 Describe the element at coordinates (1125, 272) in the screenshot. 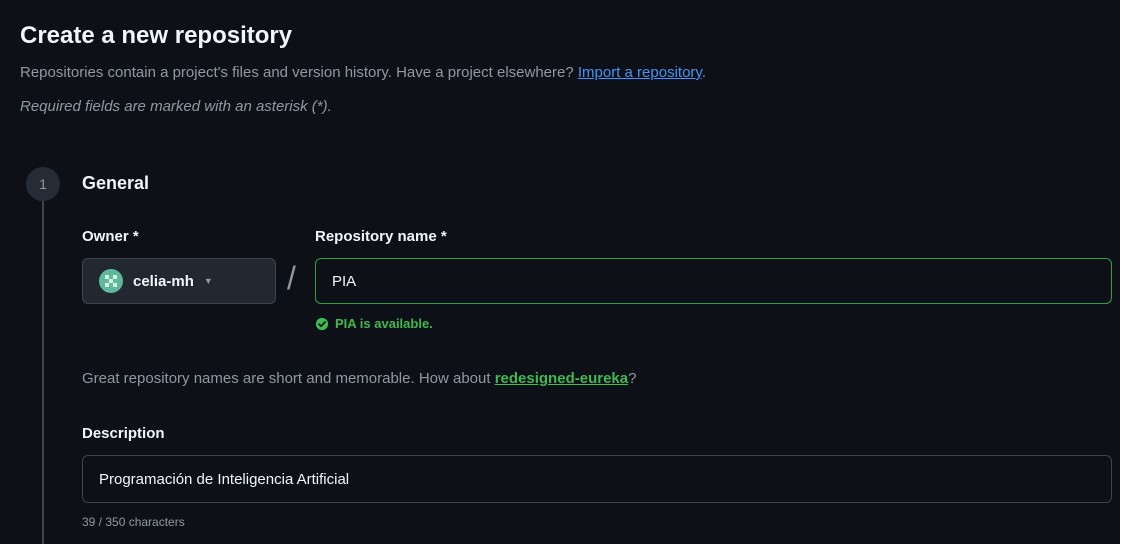

I see `window-edge` at that location.